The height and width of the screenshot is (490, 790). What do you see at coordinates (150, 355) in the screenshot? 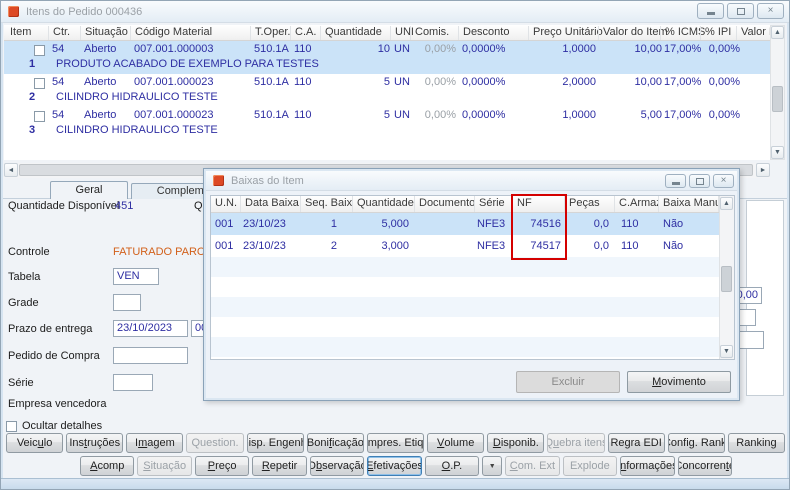
I see `pedido-compra-input` at bounding box center [150, 355].